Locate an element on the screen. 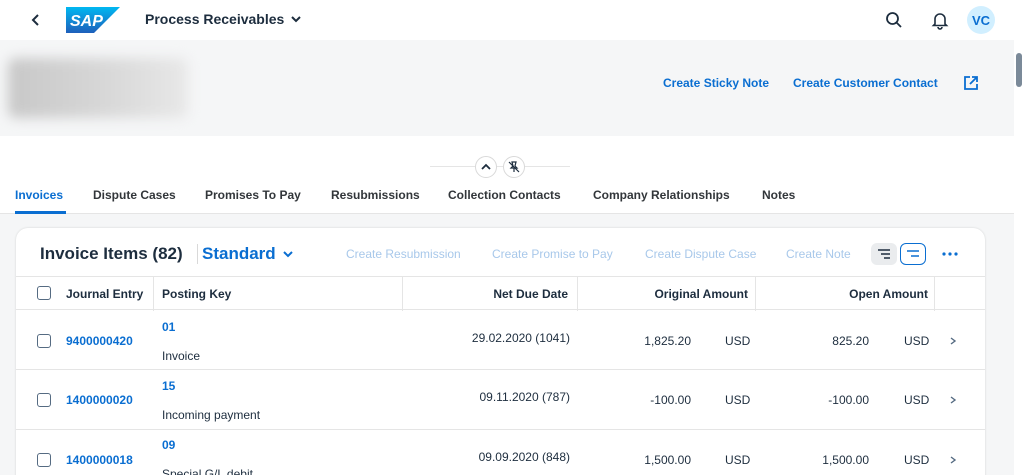  list-outdent-icon is located at coordinates (913, 253).